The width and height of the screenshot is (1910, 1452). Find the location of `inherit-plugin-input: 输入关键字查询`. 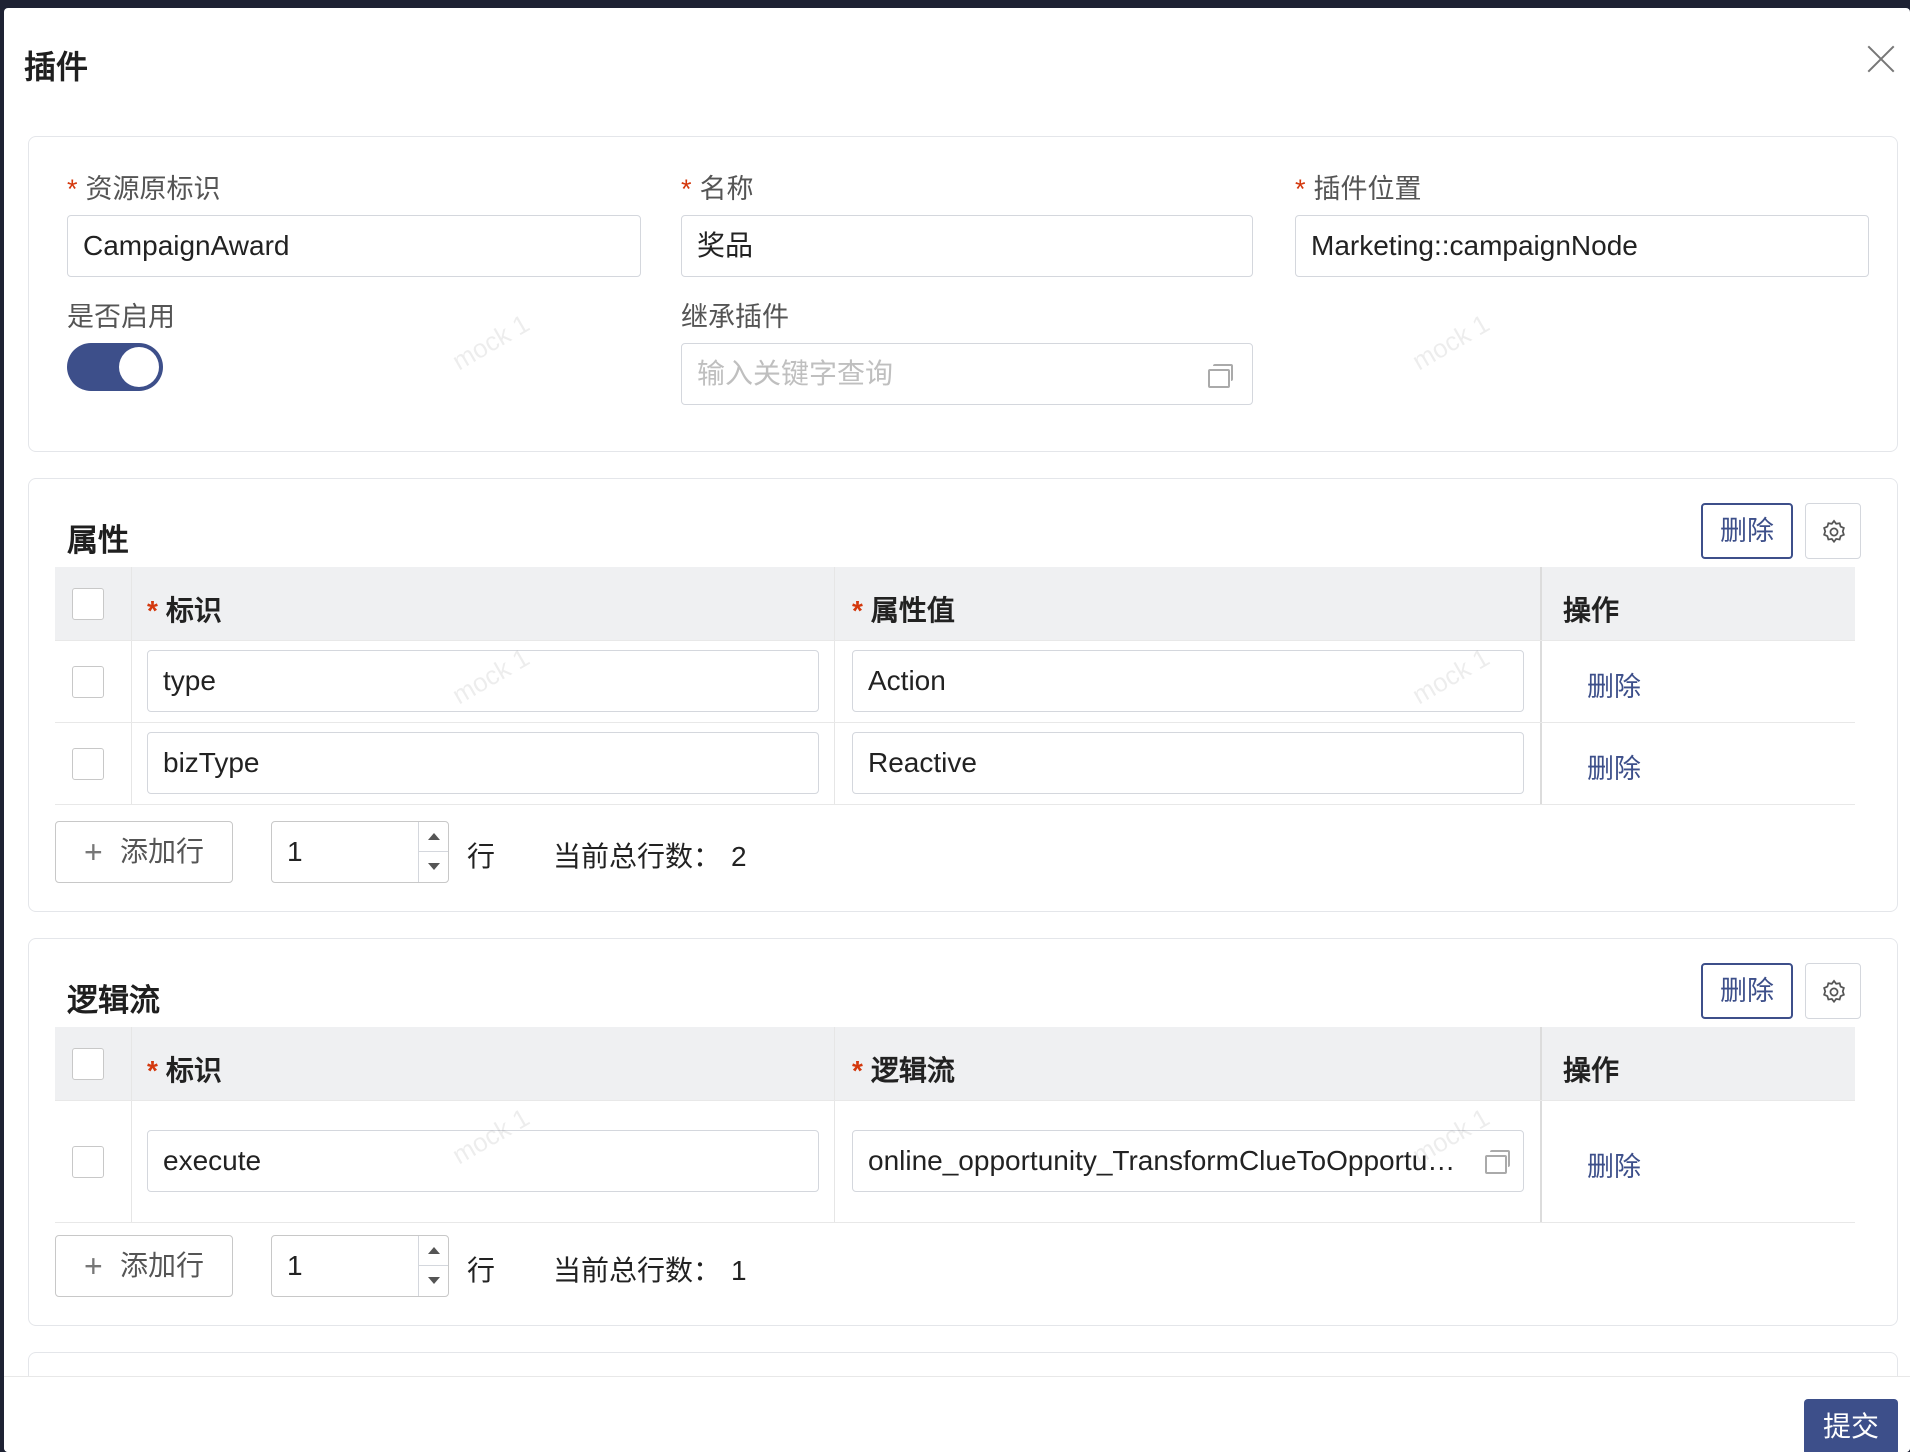

inherit-plugin-input: 输入关键字查询 is located at coordinates (967, 374).